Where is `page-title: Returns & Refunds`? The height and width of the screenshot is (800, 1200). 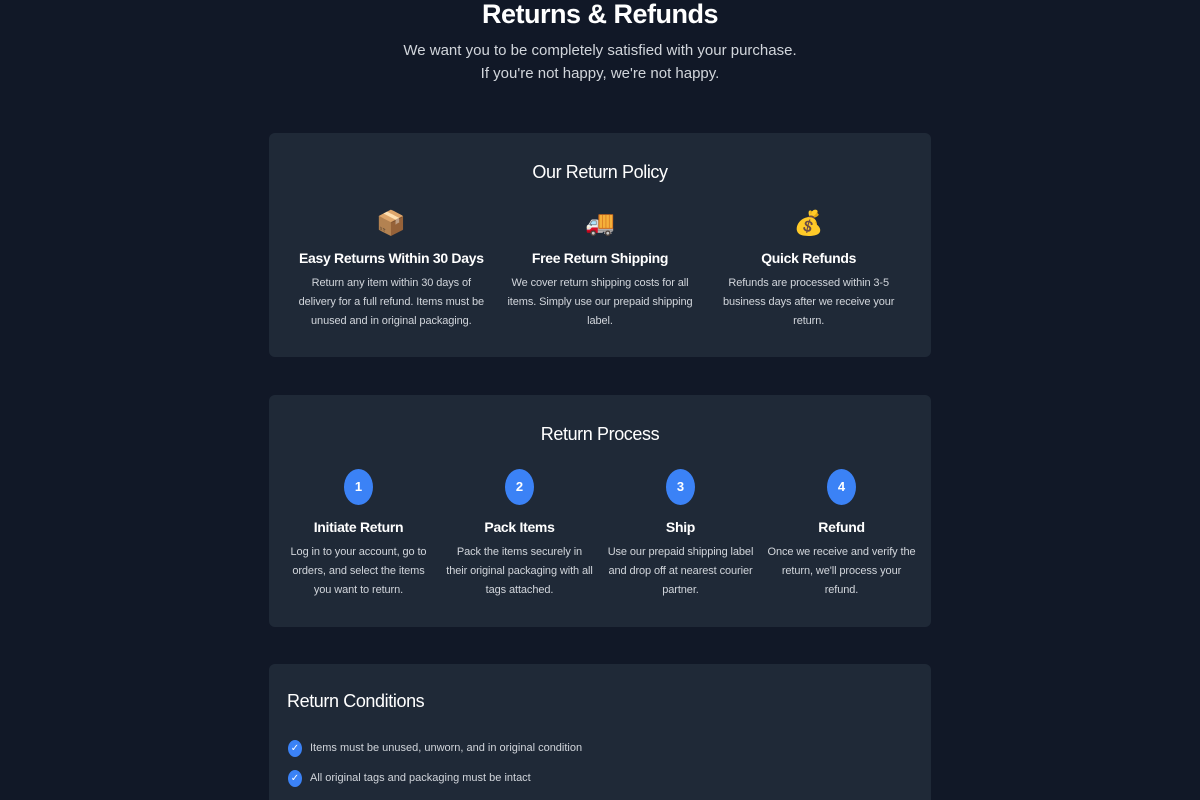 page-title: Returns & Refunds is located at coordinates (600, 14).